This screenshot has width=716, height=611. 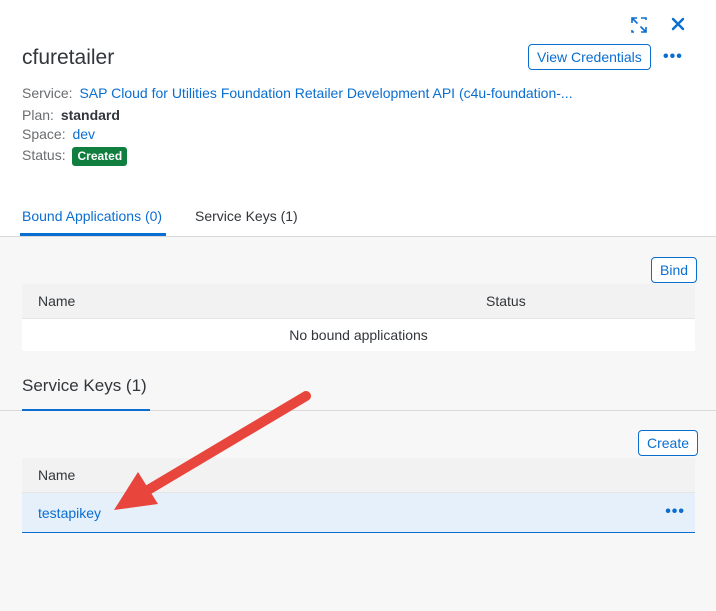 What do you see at coordinates (358, 335) in the screenshot?
I see `bound-apps-empty-row: No bound applications` at bounding box center [358, 335].